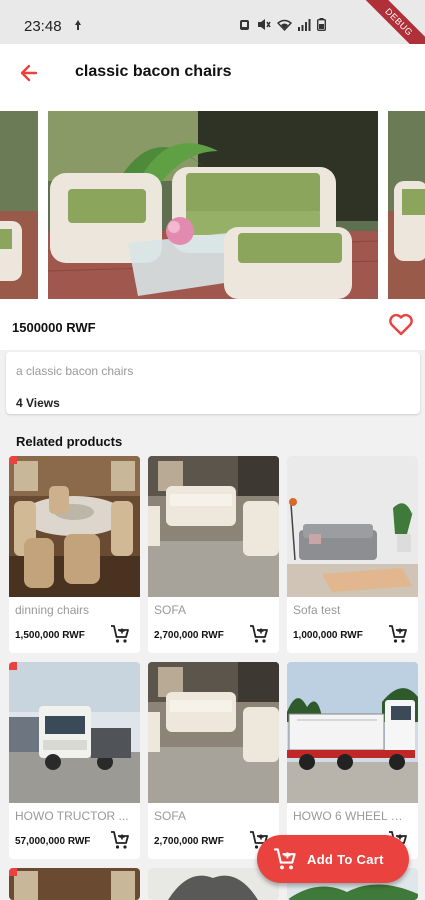 The height and width of the screenshot is (900, 425). What do you see at coordinates (406, 205) in the screenshot?
I see `carousel-image-next` at bounding box center [406, 205].